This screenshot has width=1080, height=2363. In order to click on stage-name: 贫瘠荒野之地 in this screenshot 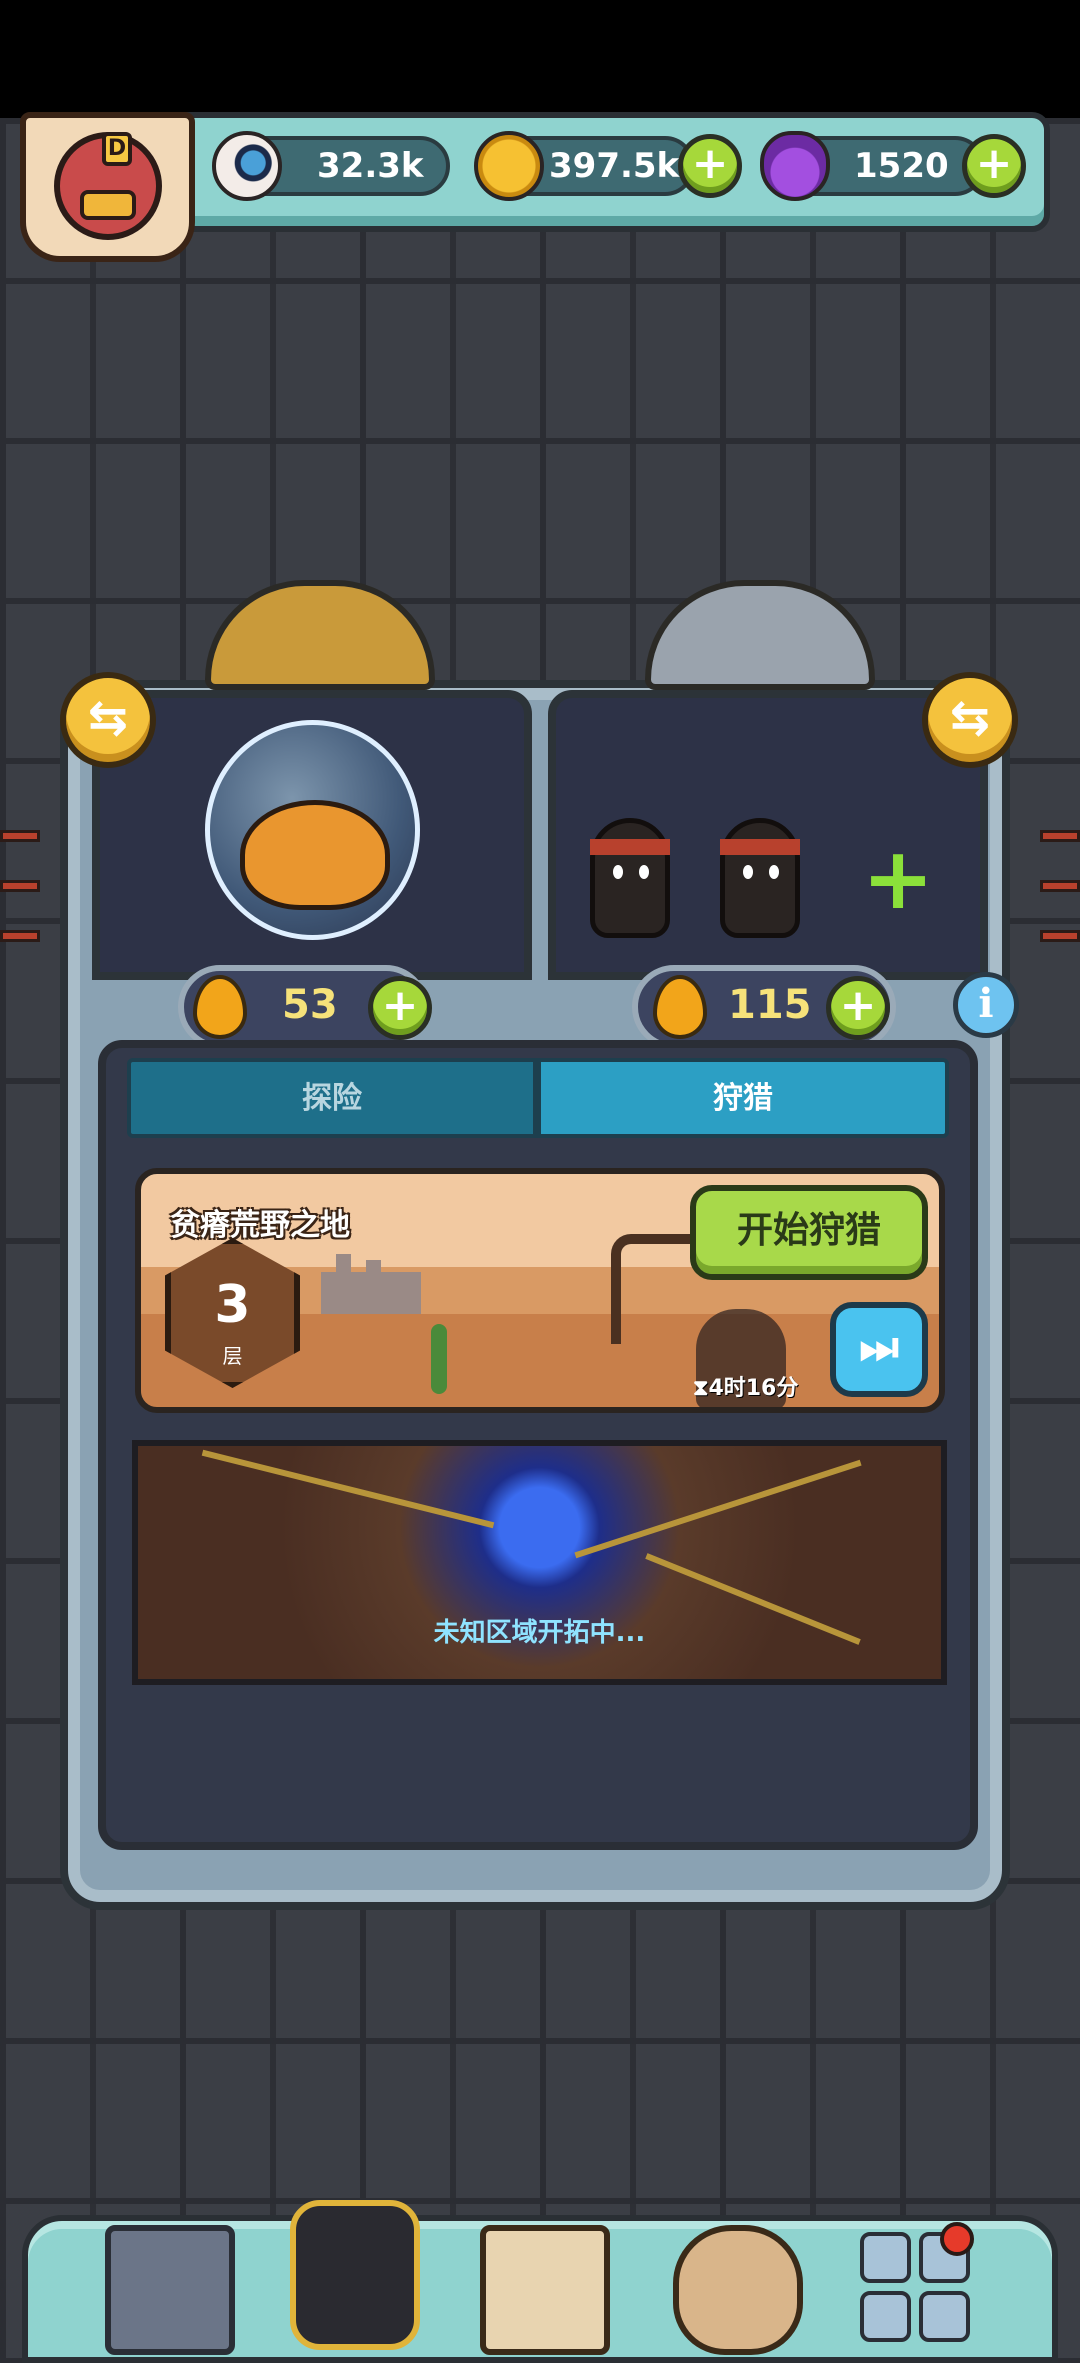, I will do `click(260, 1225)`.